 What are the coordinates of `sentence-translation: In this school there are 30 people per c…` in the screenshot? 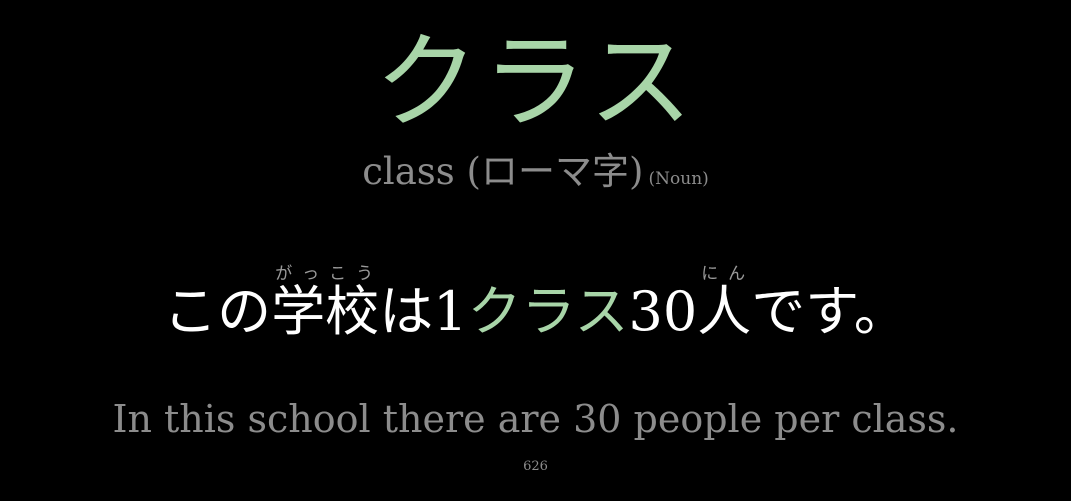 It's located at (535, 419).